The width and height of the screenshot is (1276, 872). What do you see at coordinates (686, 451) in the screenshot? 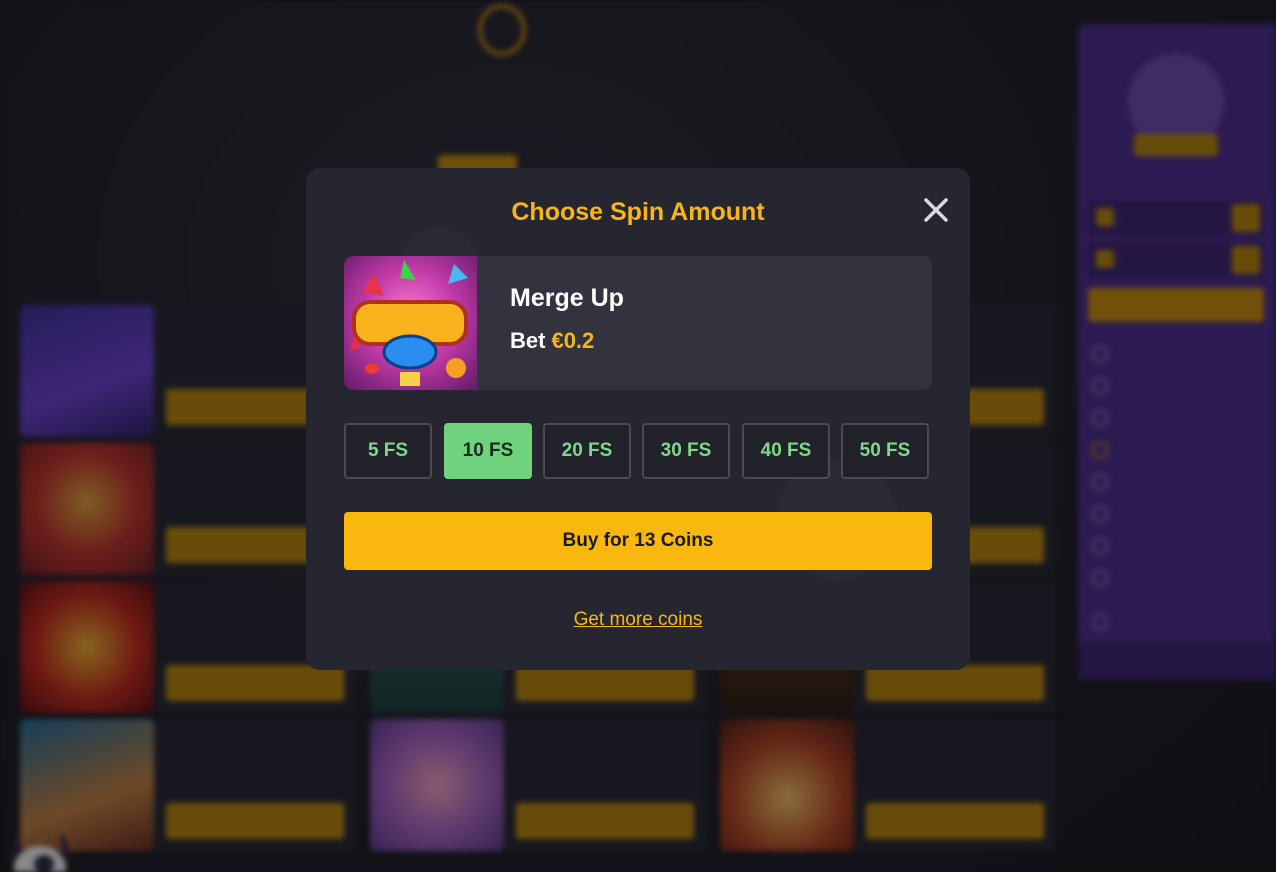
I see `spin-option-30: 30 FS` at bounding box center [686, 451].